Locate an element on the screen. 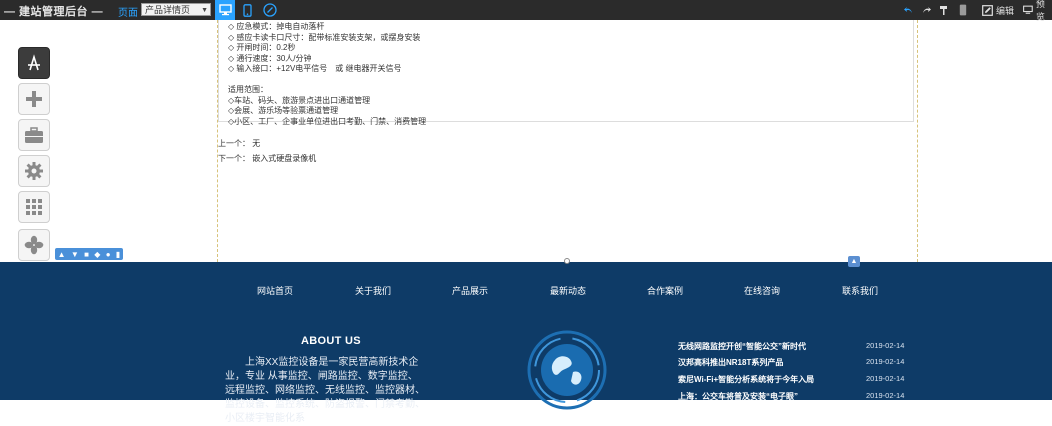 The image size is (1052, 426). grid-icon is located at coordinates (34, 207).